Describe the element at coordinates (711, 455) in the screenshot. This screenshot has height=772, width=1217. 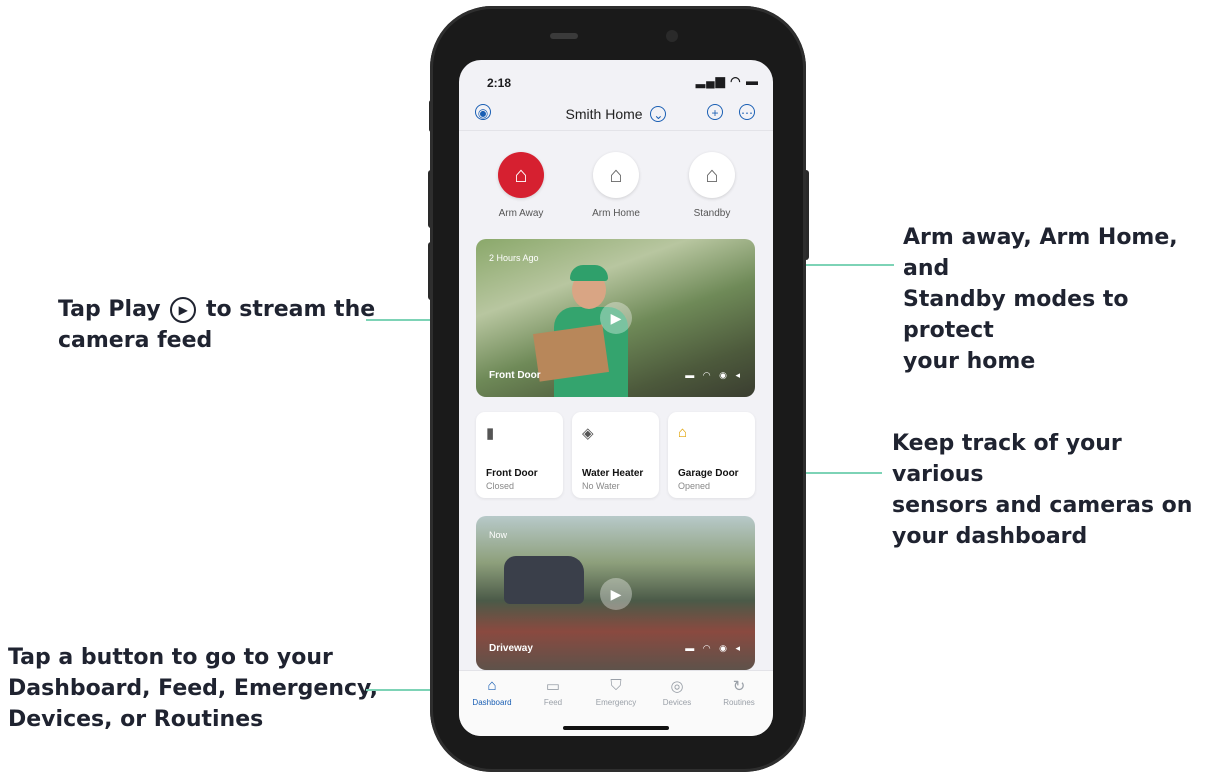
I see `tile-garage-door: ⌂ Garage Door Opened` at that location.